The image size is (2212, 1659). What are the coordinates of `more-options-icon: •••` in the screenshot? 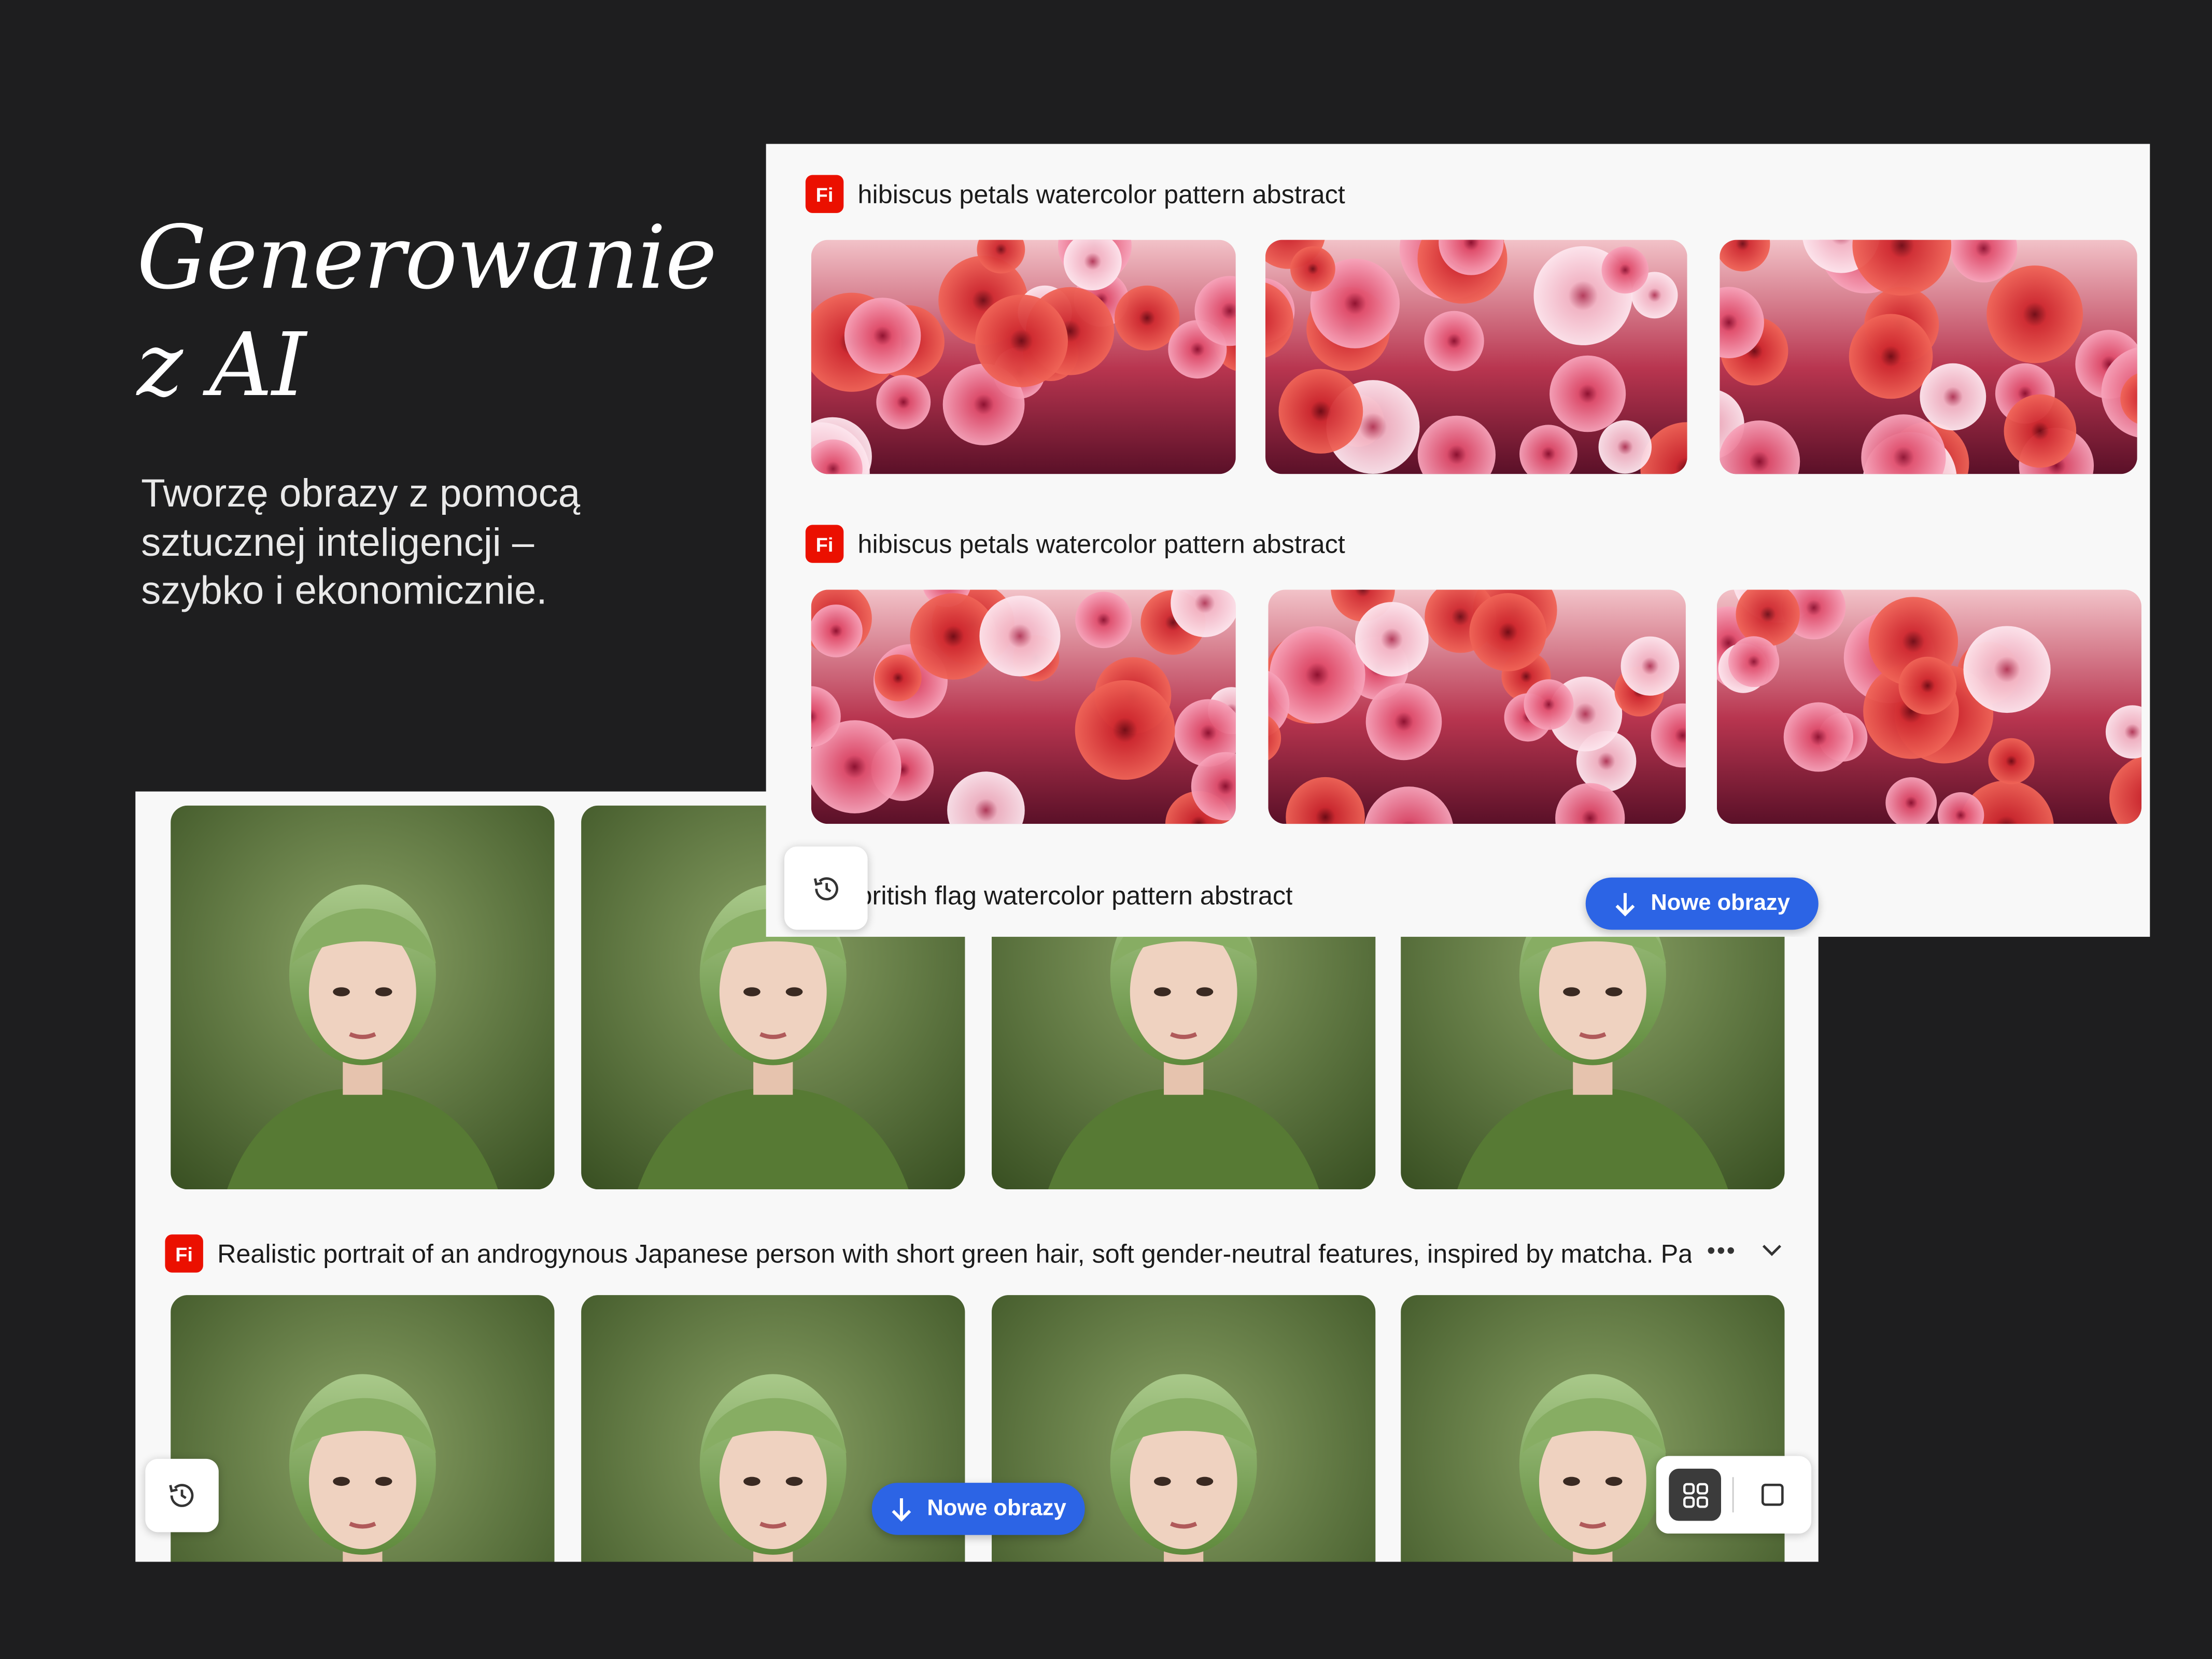 It's located at (1722, 1252).